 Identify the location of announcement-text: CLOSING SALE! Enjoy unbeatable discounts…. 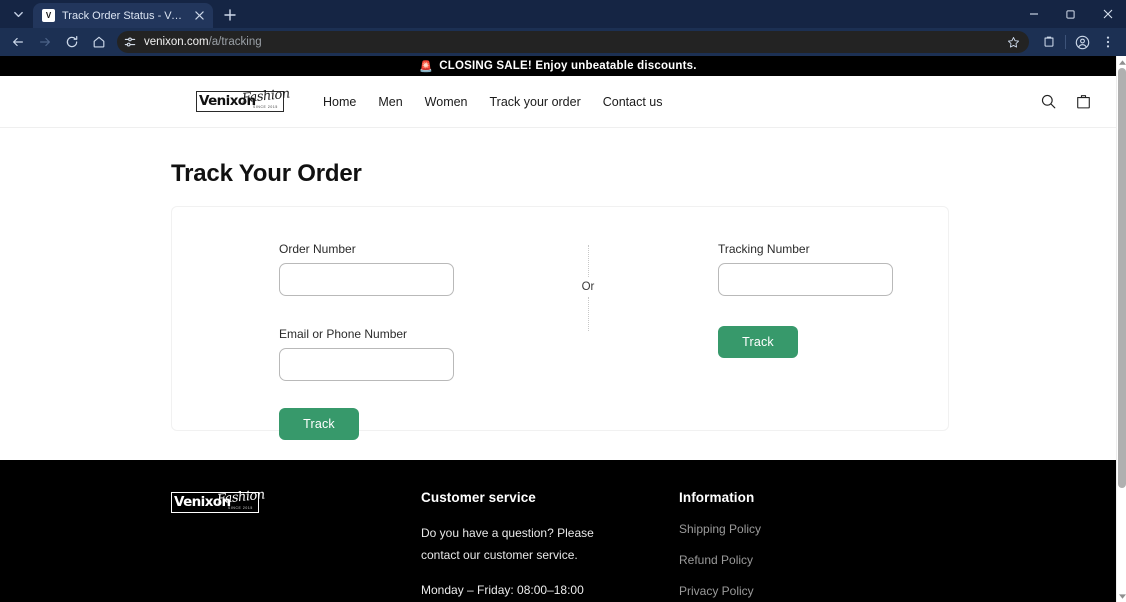
(568, 66).